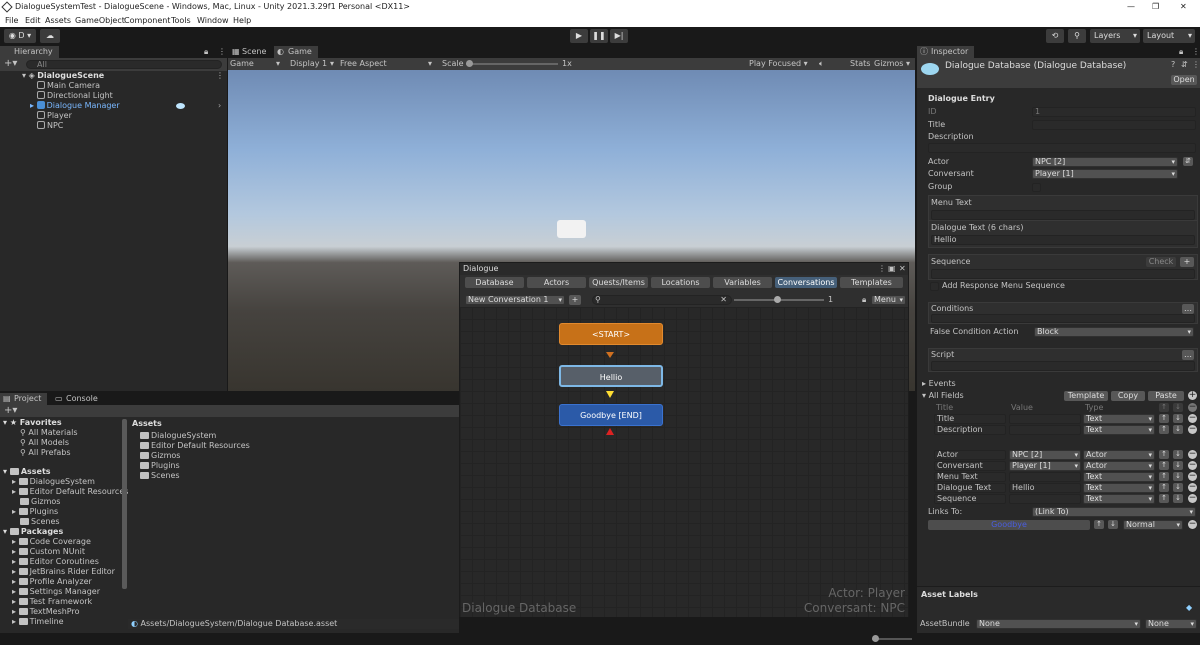 This screenshot has height=645, width=1200. I want to click on play-button: ▶, so click(579, 36).